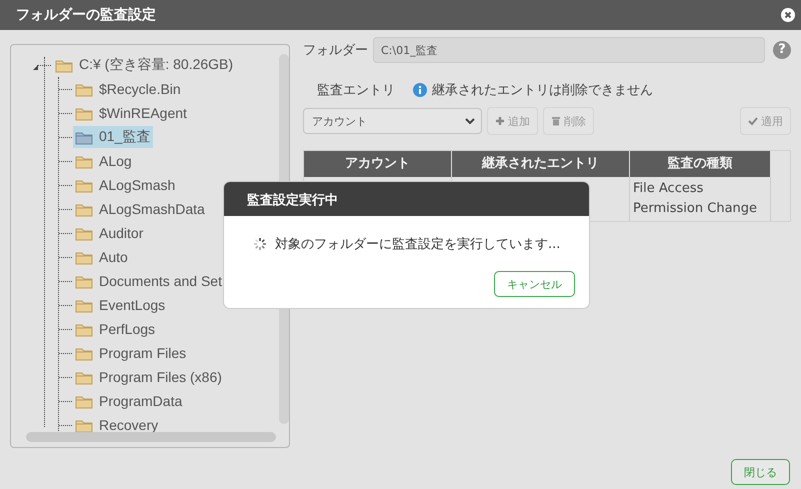 The width and height of the screenshot is (801, 489). Describe the element at coordinates (378, 164) in the screenshot. I see `column-header: アカウント` at that location.